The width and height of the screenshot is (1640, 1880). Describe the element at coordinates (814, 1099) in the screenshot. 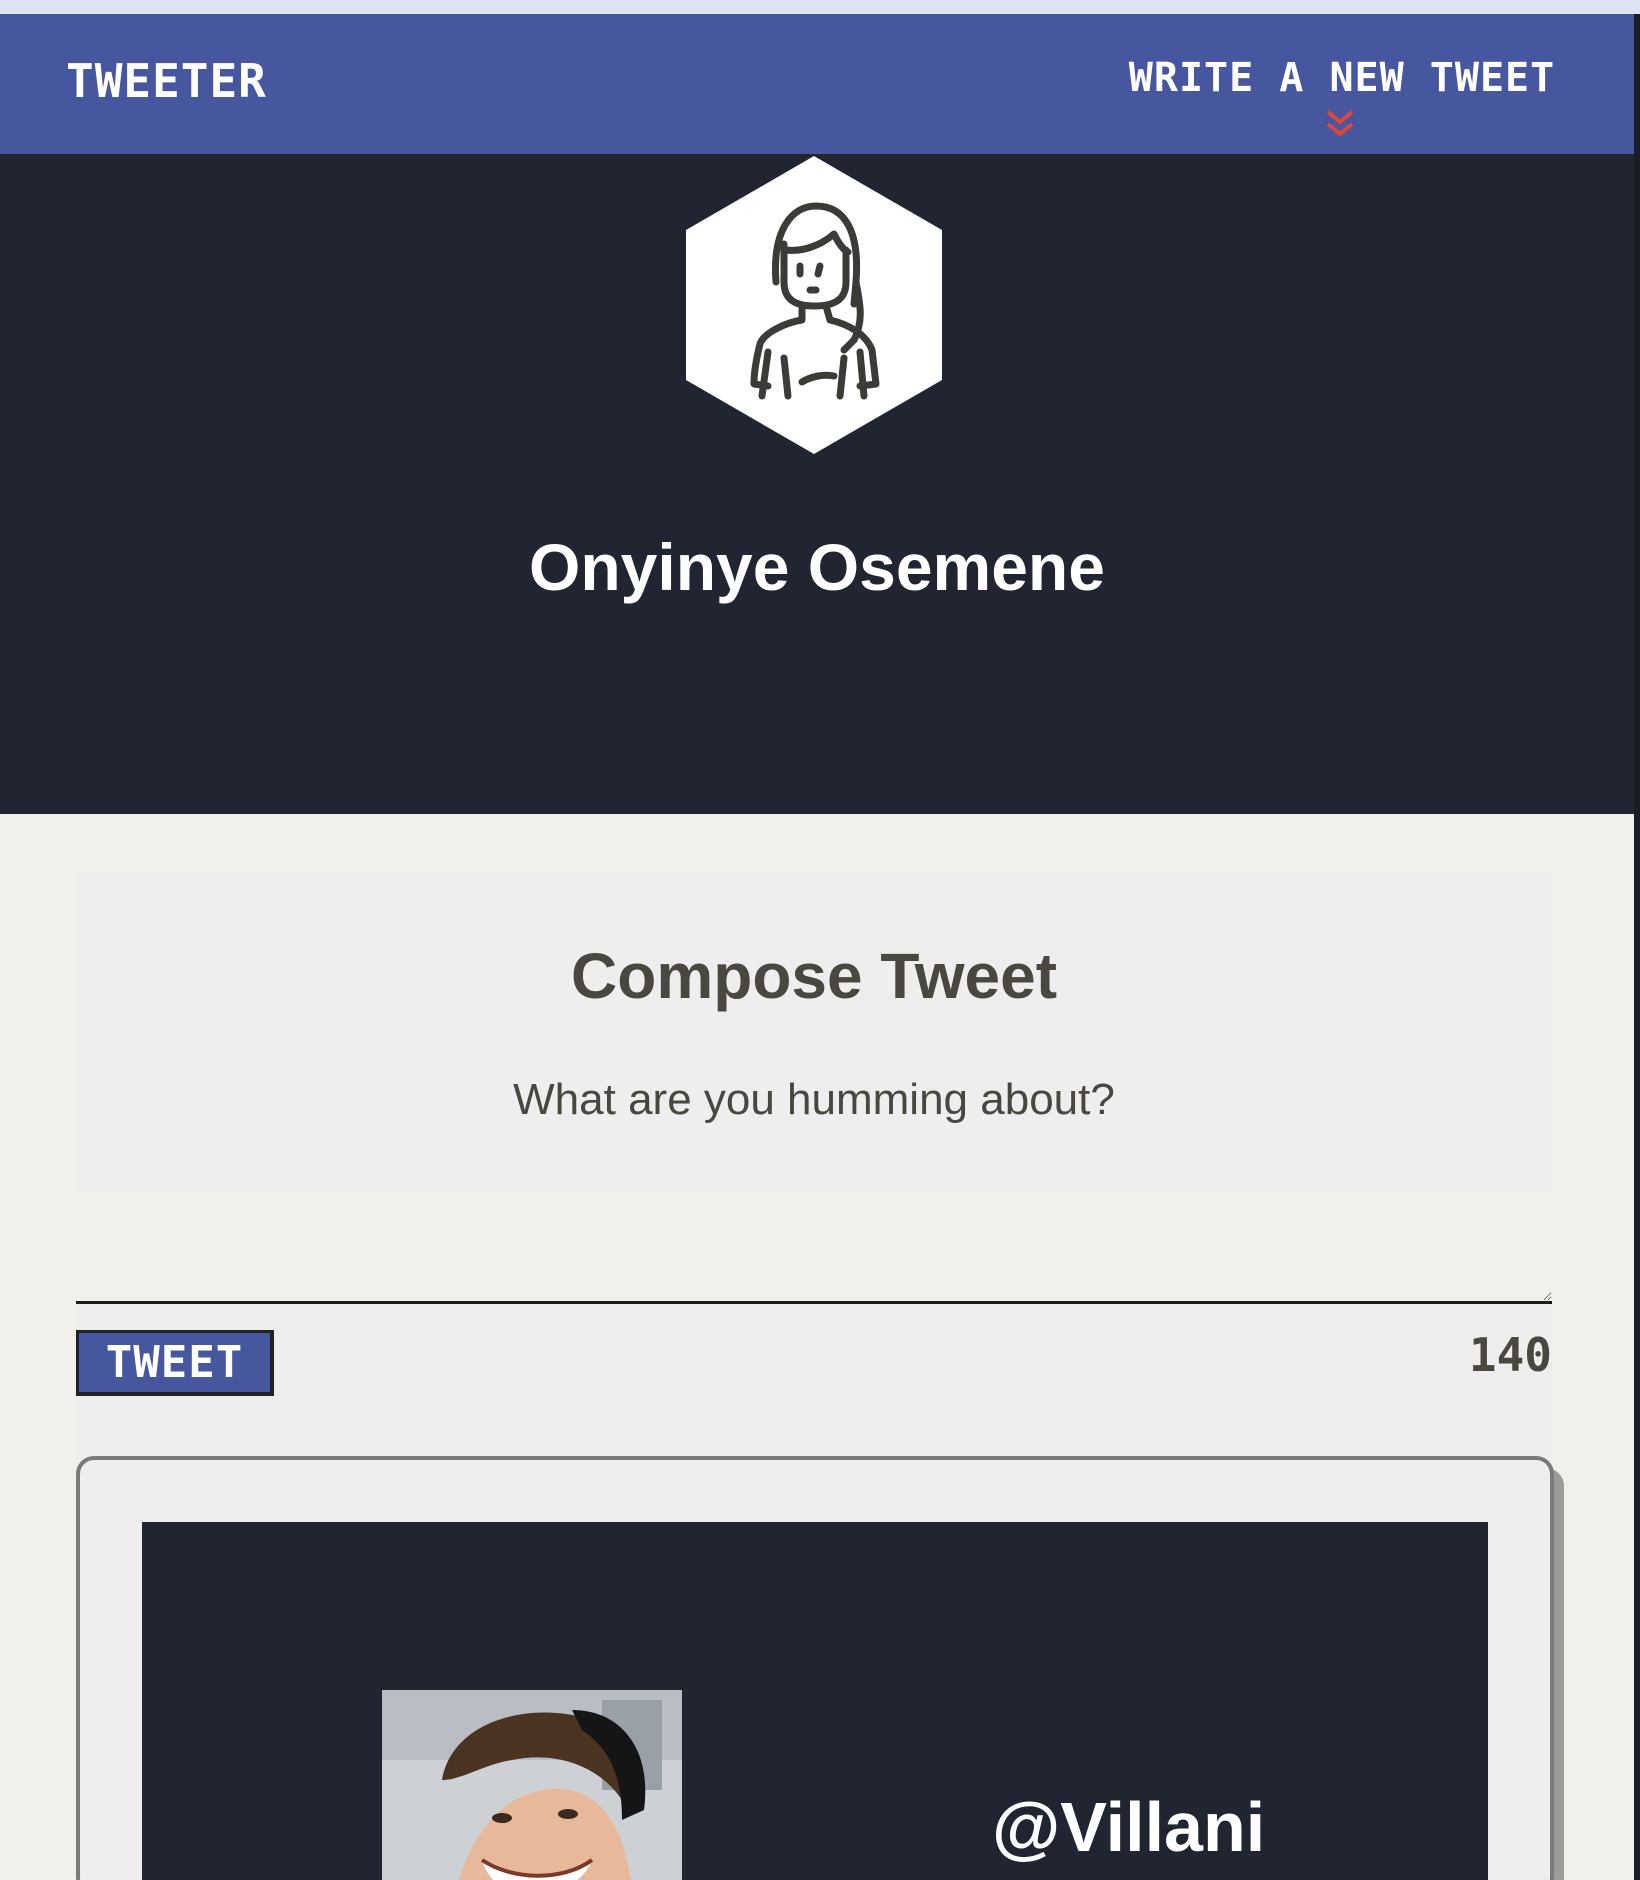

I see `compose-prompt: What are you humming about?` at that location.